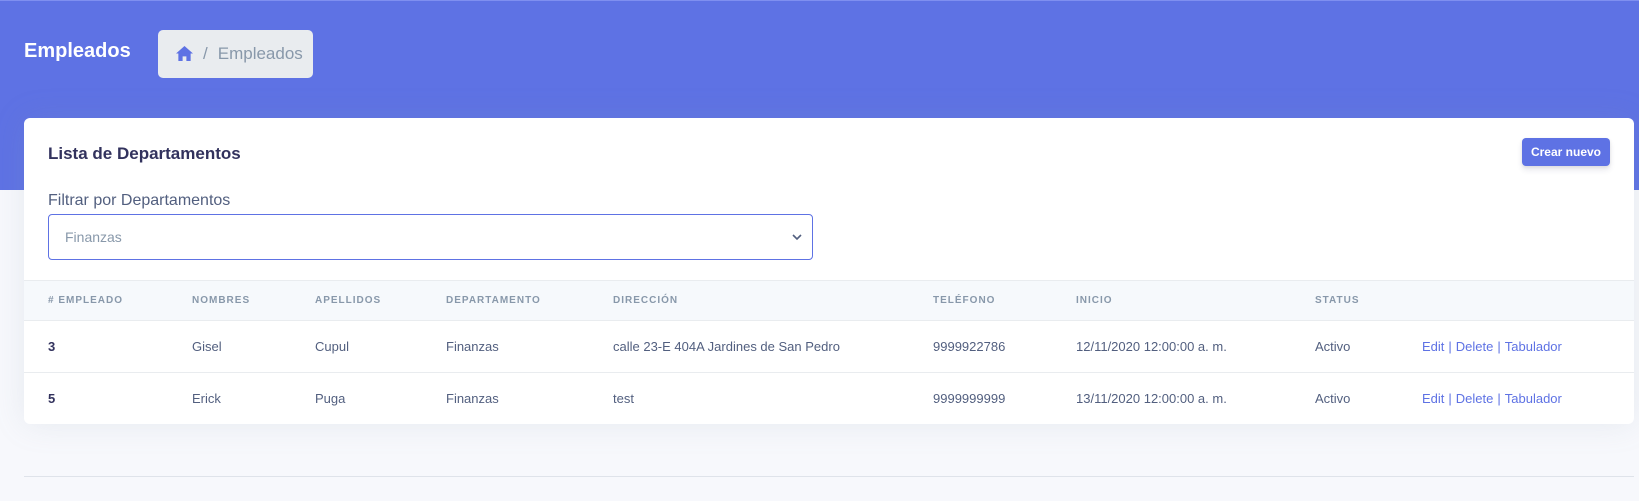 The height and width of the screenshot is (501, 1639). What do you see at coordinates (348, 300) in the screenshot?
I see `col-header-apellidos: Apellidos` at bounding box center [348, 300].